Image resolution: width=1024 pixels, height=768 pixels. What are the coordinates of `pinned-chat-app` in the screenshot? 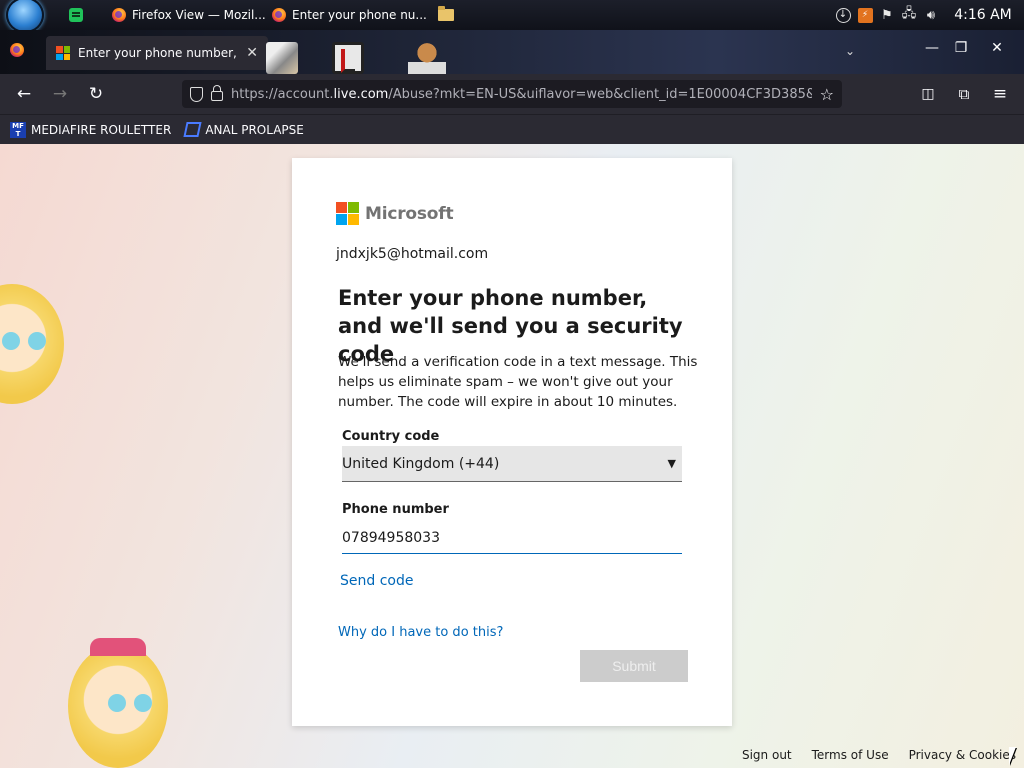 It's located at (76, 15).